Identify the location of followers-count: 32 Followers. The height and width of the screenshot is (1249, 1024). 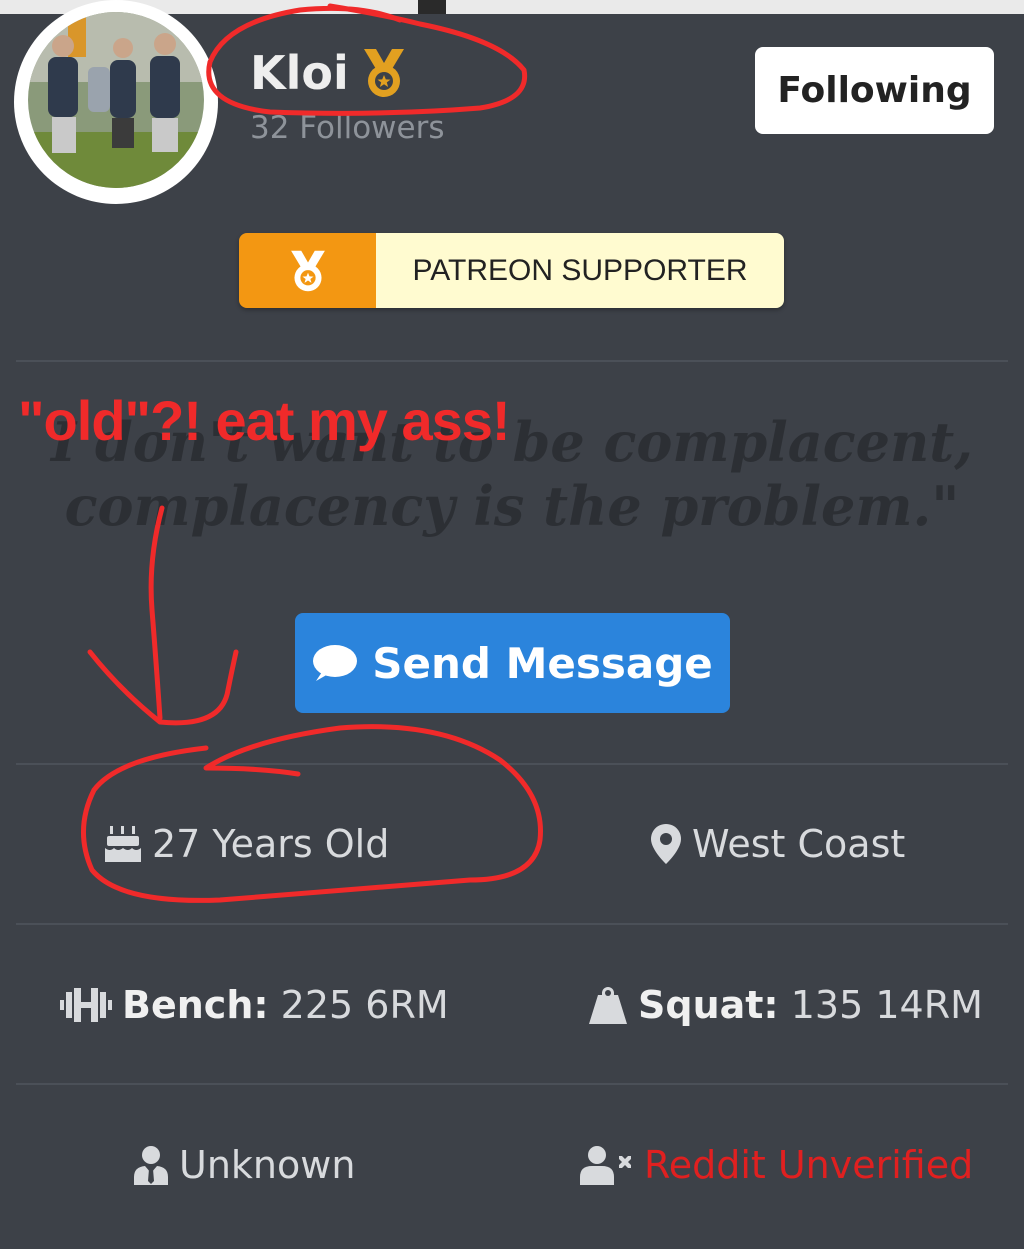
(347, 128).